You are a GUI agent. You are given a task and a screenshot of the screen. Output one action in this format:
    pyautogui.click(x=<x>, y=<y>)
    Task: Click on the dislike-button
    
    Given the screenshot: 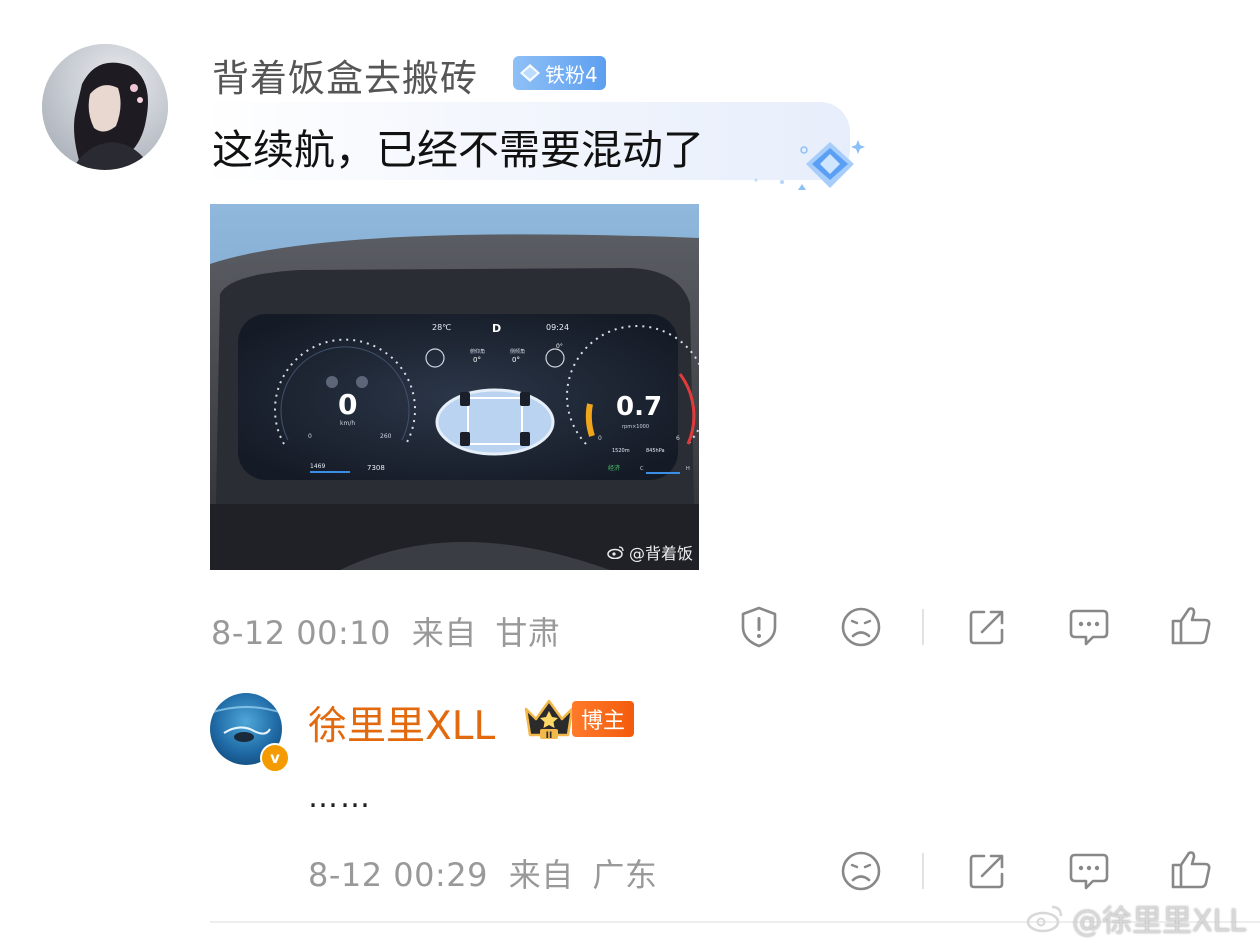 What is the action you would take?
    pyautogui.click(x=861, y=627)
    